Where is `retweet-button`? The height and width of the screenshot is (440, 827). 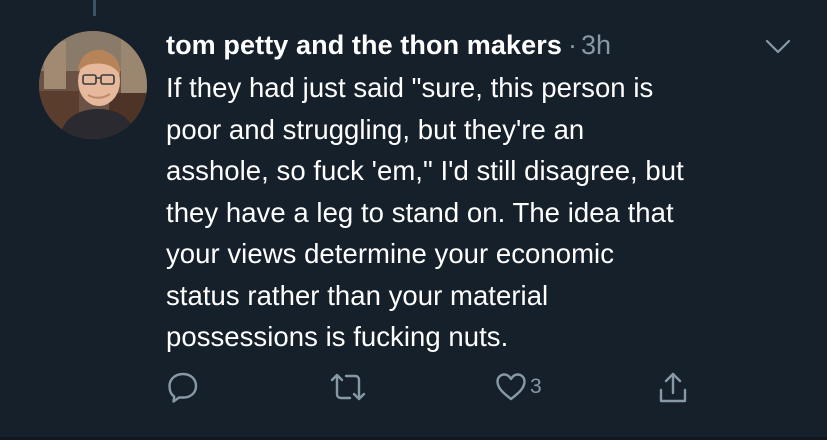
retweet-button is located at coordinates (348, 387).